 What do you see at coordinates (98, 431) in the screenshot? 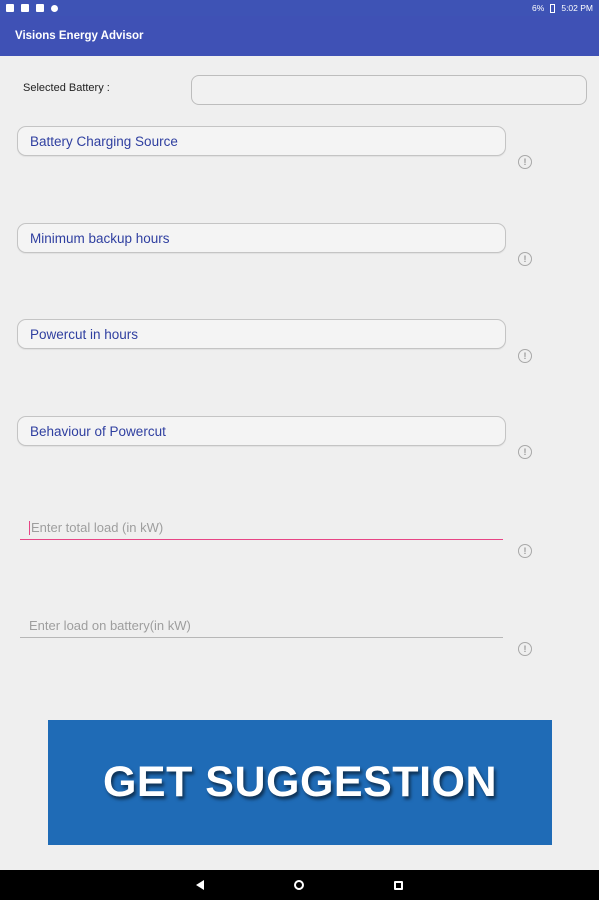
I see `powercut-behaviour-label: Behaviour of Powercut` at bounding box center [98, 431].